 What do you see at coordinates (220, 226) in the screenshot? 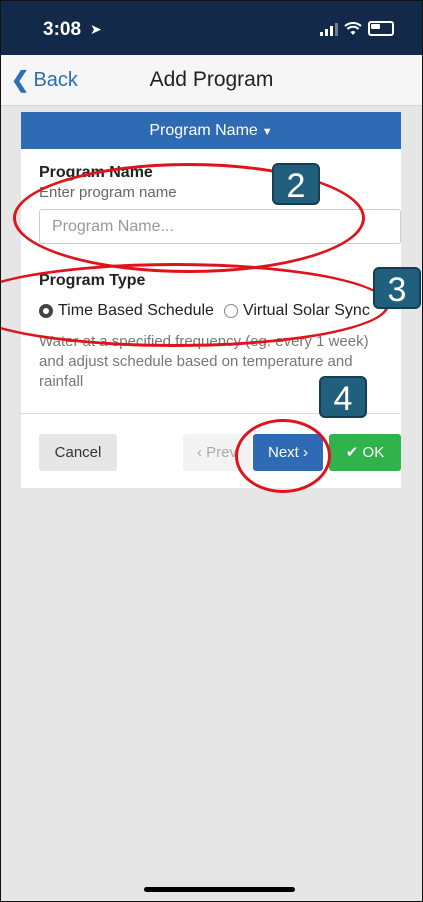
I see `program-name-input` at bounding box center [220, 226].